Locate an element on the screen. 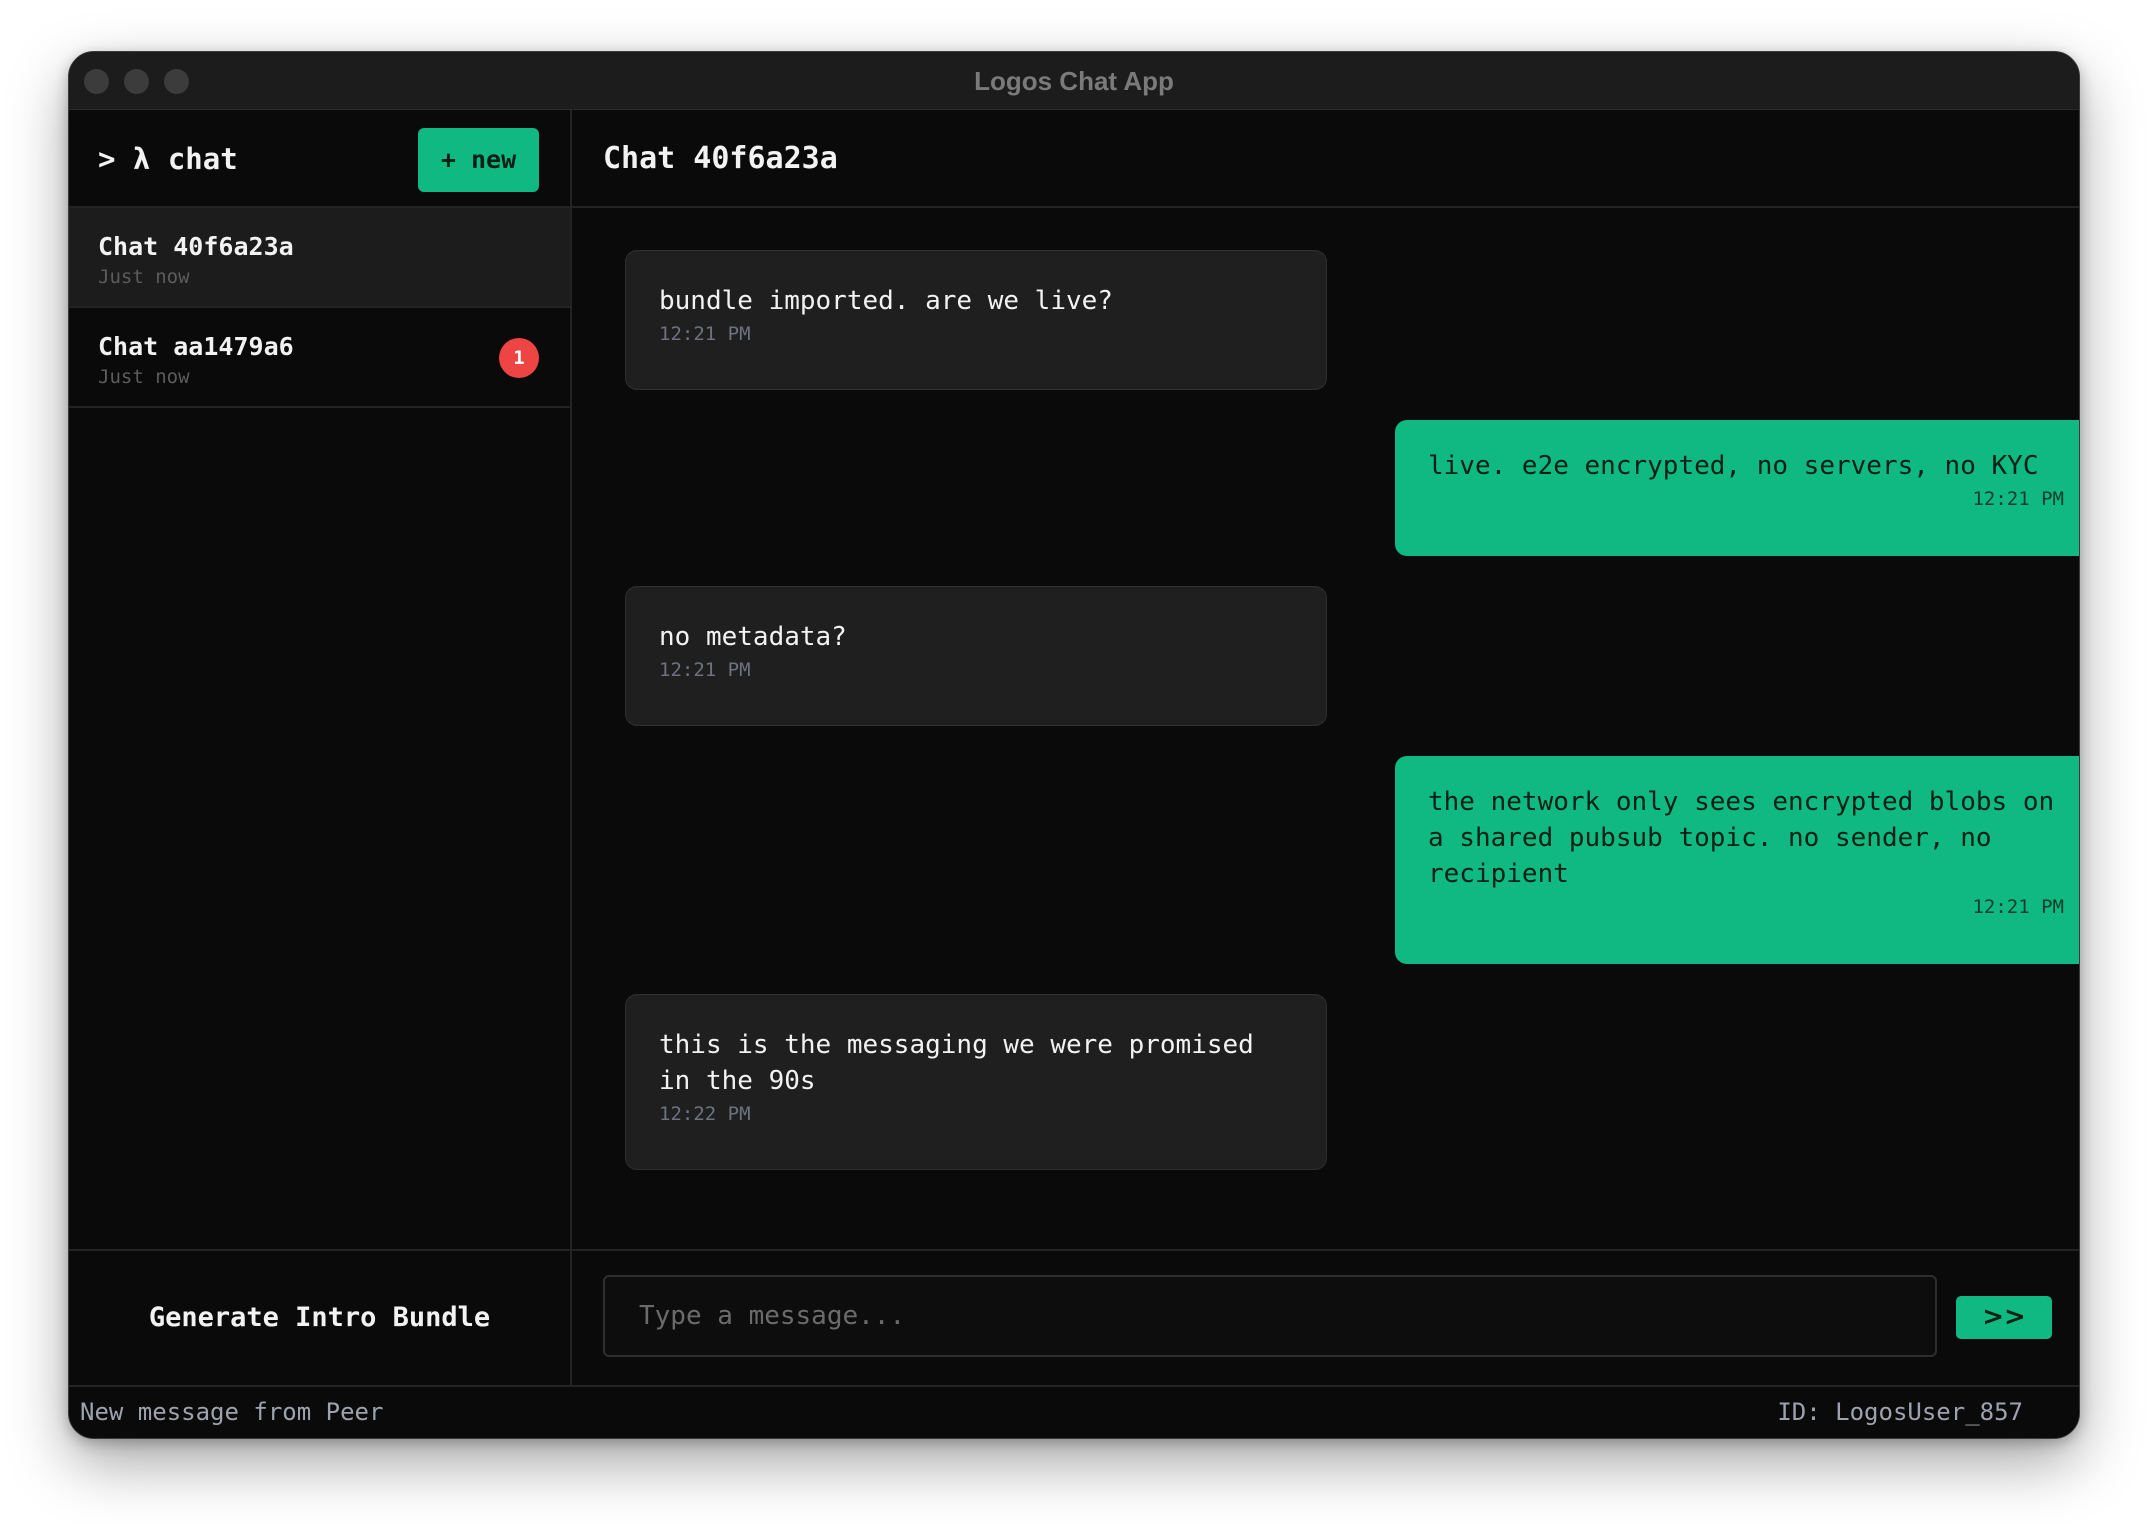 The width and height of the screenshot is (2148, 1524). message-text: live. e2e encrypted, no servers, no KYC is located at coordinates (1733, 466).